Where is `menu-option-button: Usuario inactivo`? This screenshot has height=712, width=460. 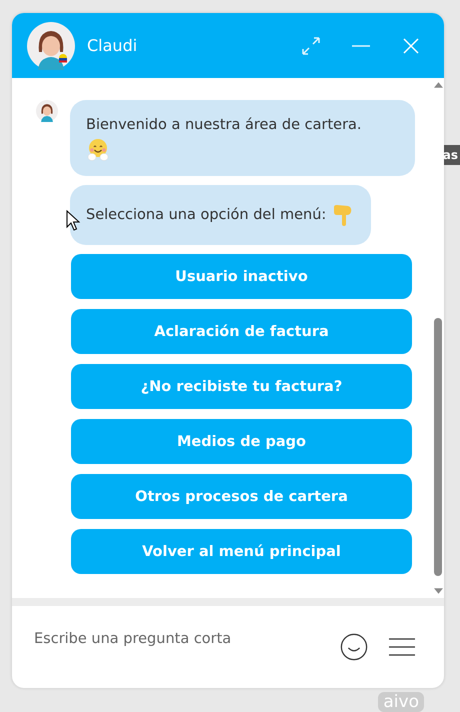
menu-option-button: Usuario inactivo is located at coordinates (241, 276).